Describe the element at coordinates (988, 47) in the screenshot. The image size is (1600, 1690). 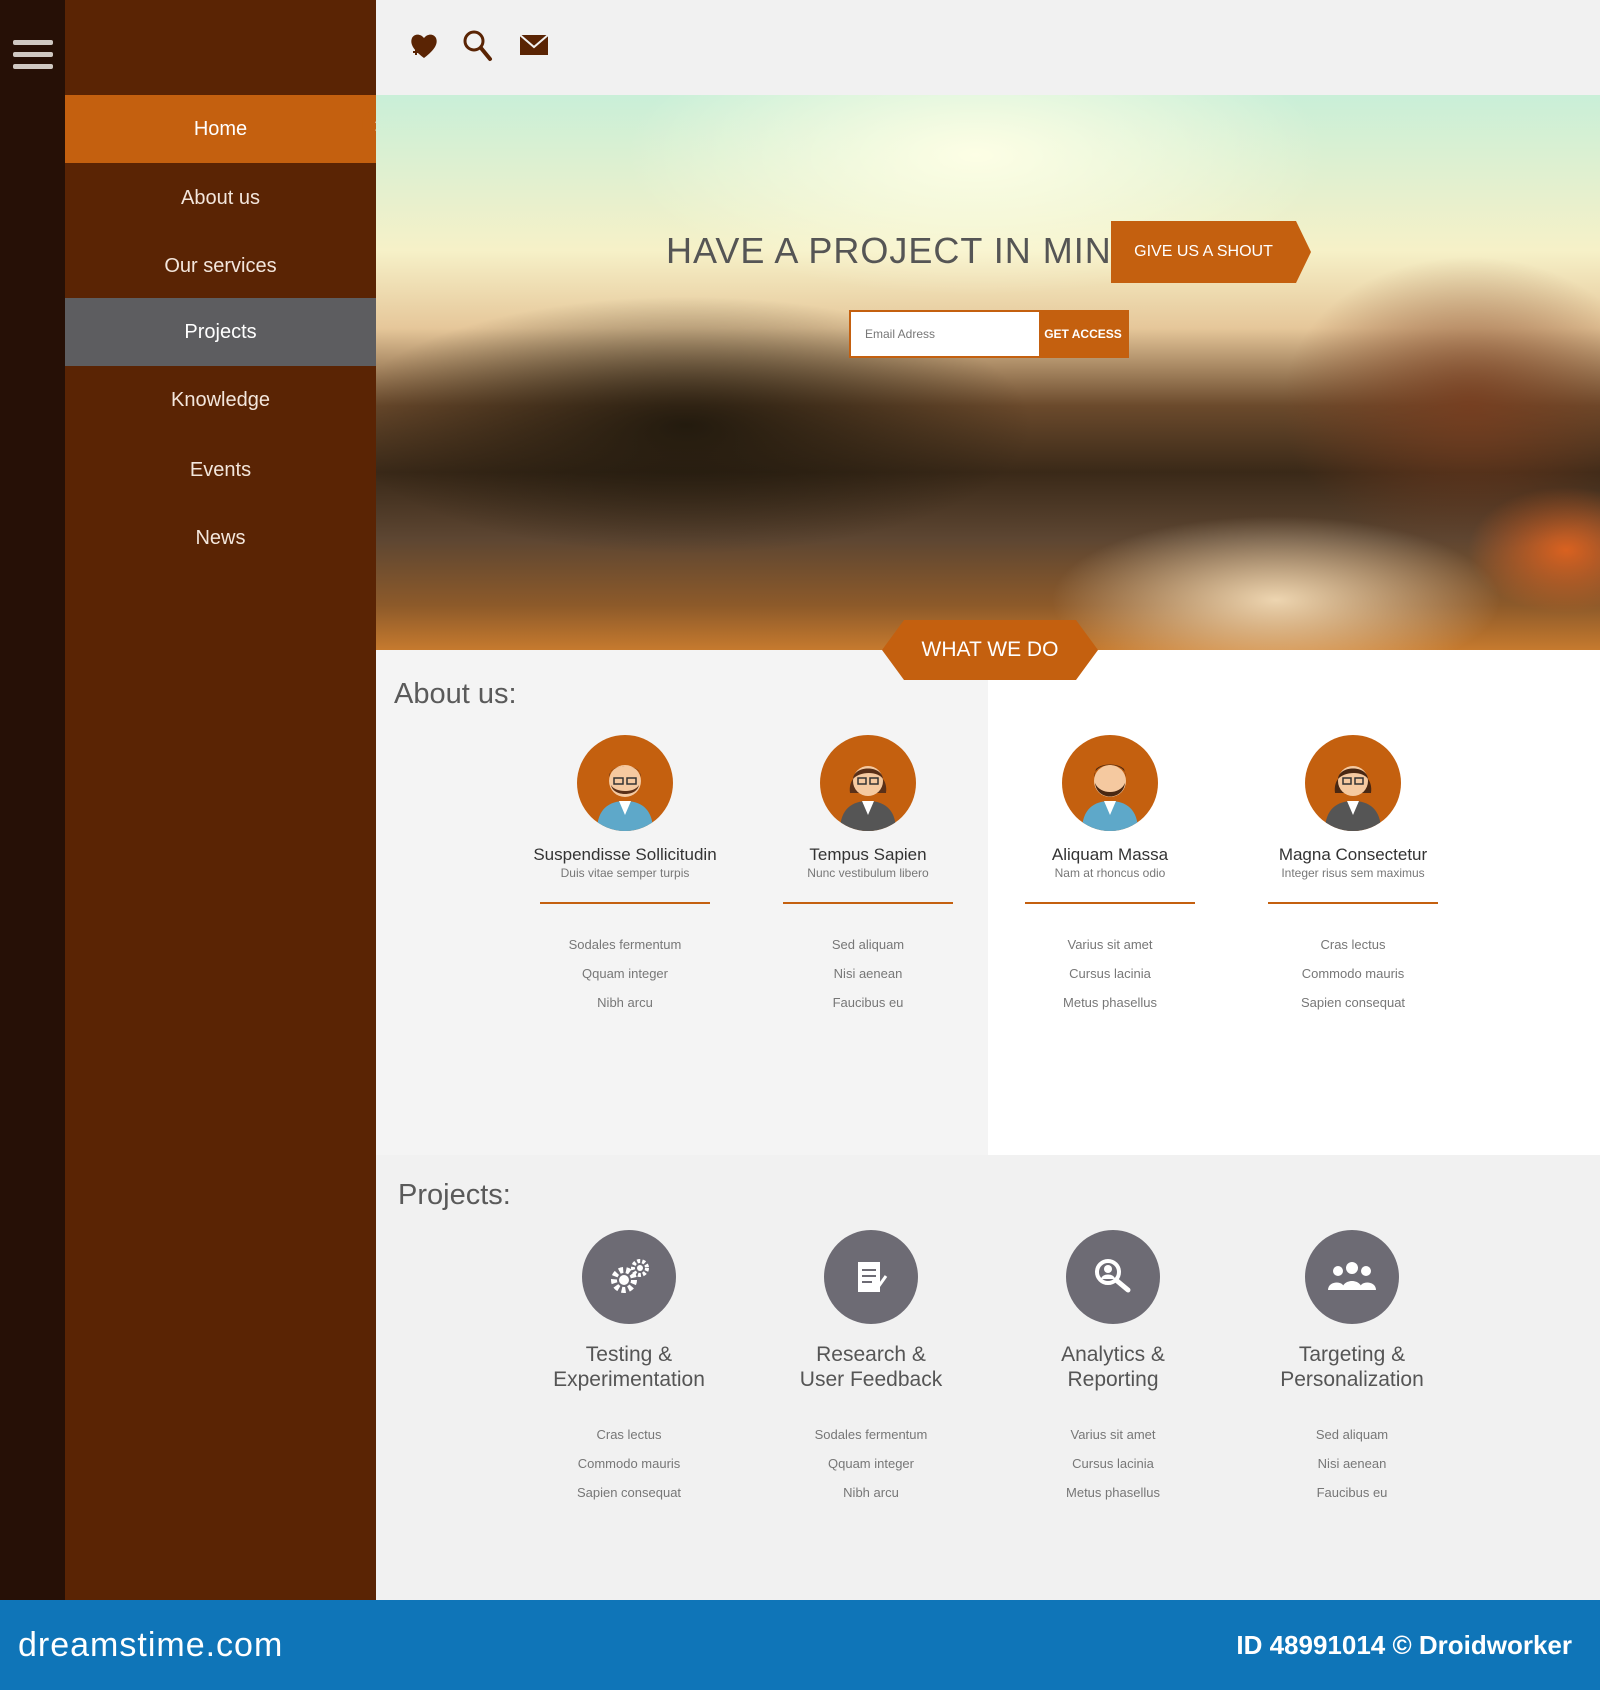
I see `top-bar` at that location.